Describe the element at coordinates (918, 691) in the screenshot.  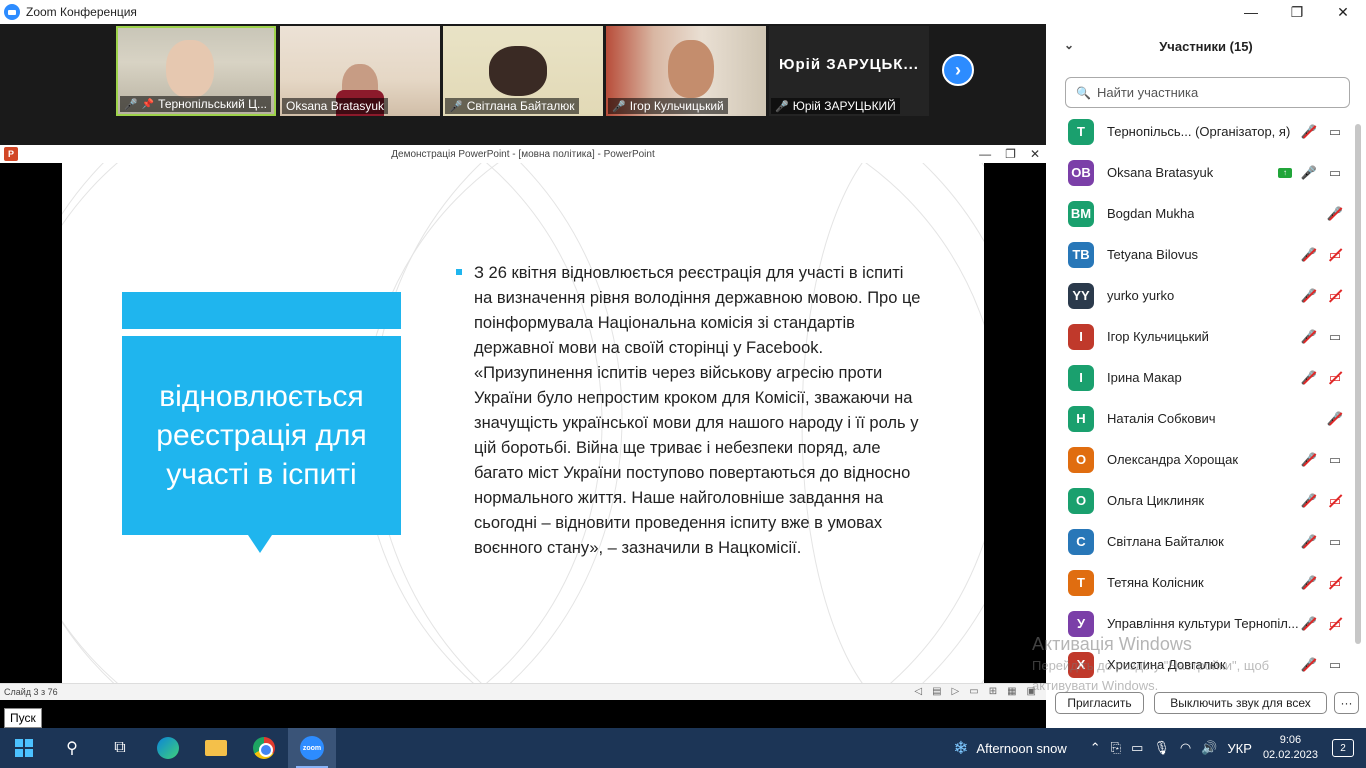
I see `prev-slide-icon: ◁` at that location.